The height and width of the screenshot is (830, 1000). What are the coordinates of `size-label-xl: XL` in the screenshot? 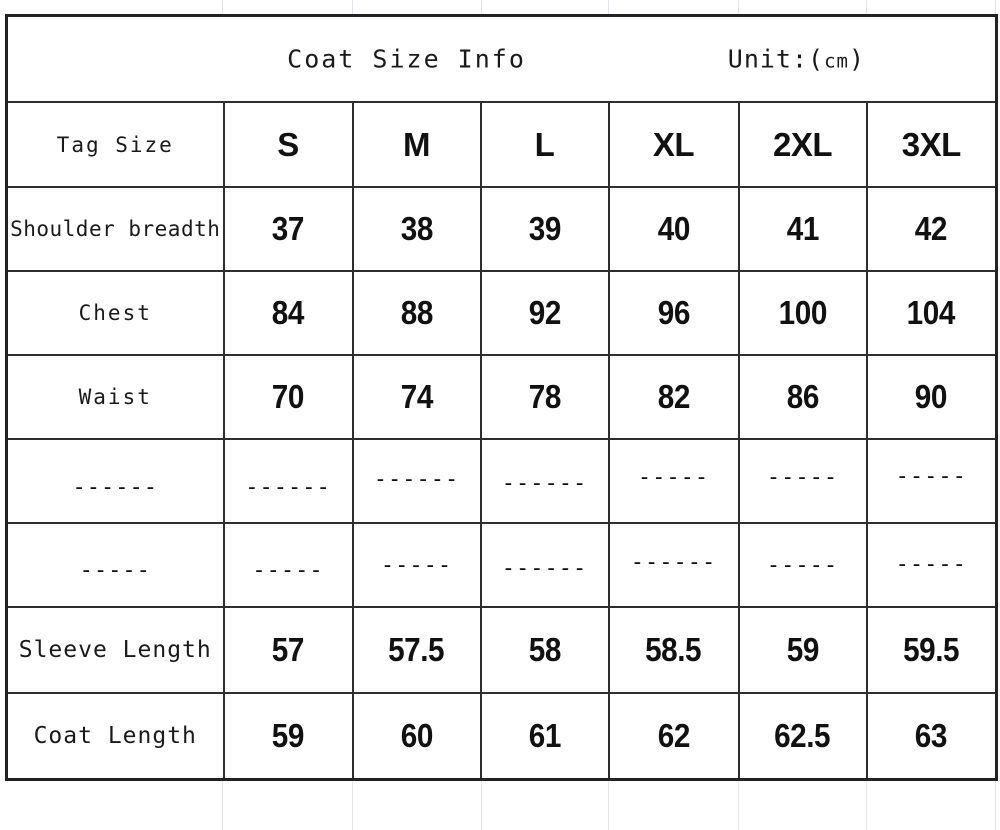 It's located at (673, 144).